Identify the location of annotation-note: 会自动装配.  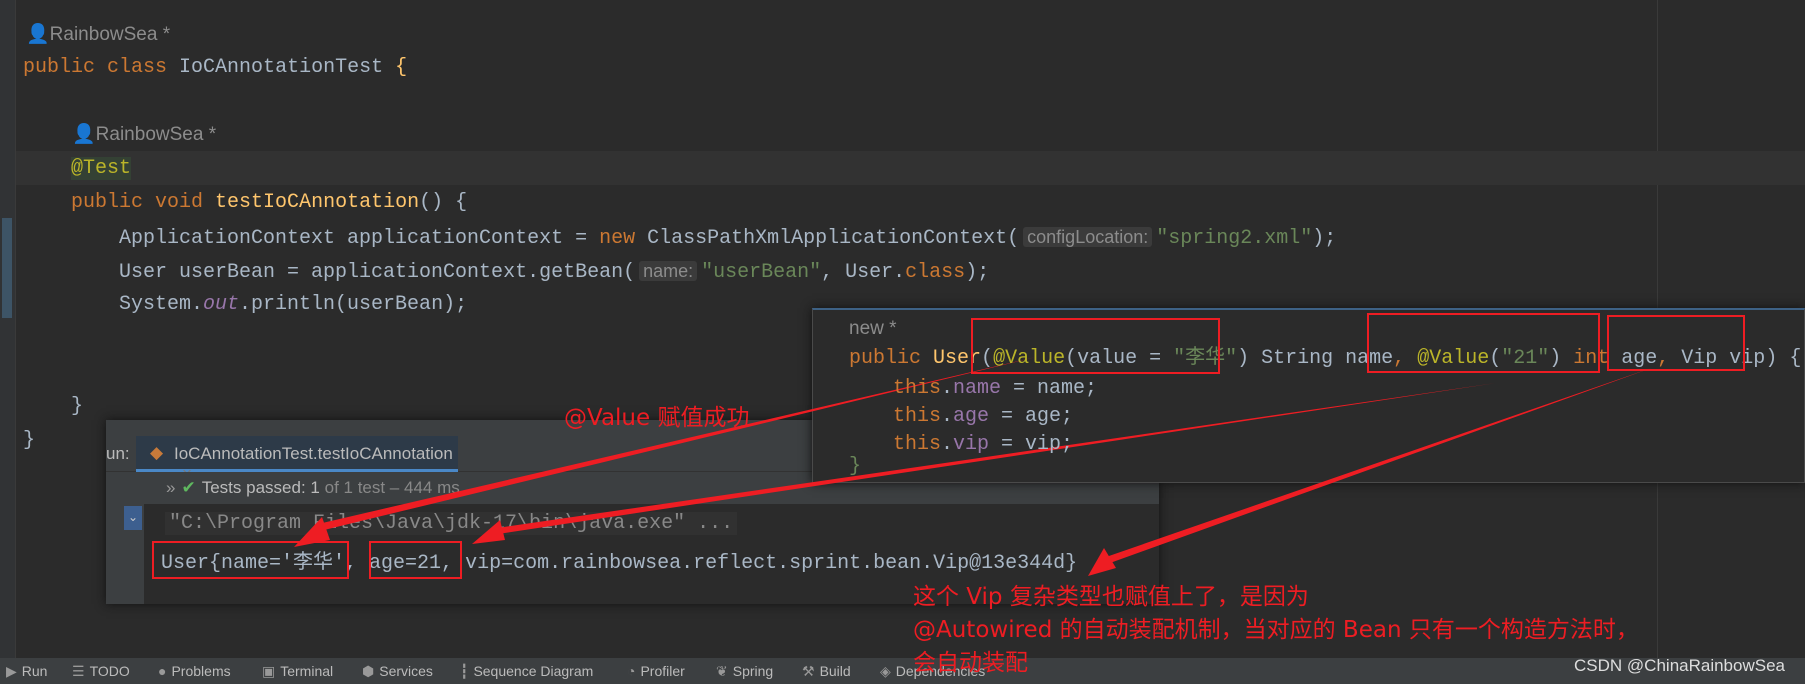
(970, 663).